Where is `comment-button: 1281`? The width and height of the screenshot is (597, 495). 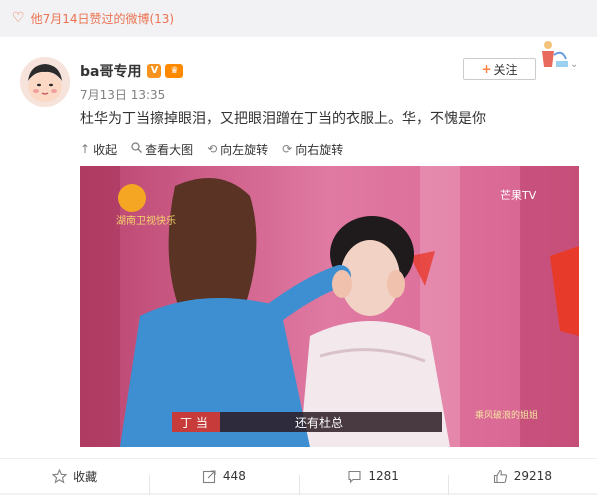
comment-button: 1281 is located at coordinates (373, 482).